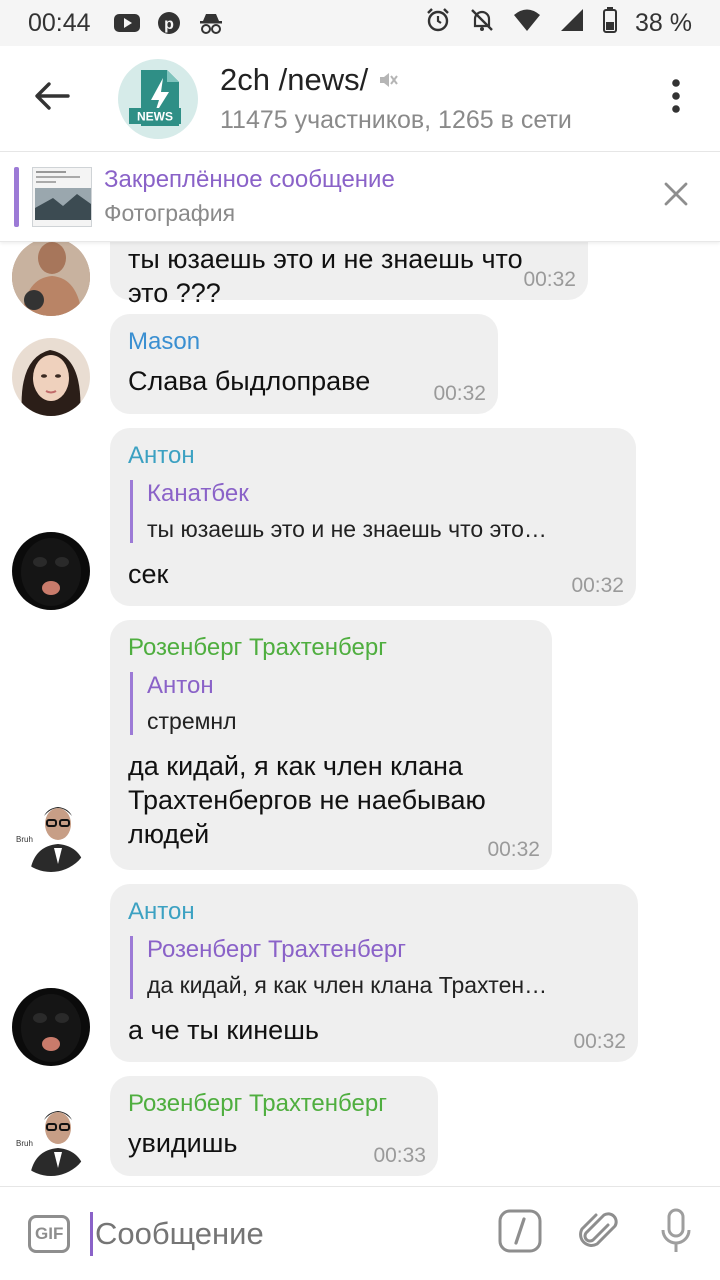 Image resolution: width=720 pixels, height=1280 pixels. I want to click on status-time: 00:44, so click(59, 22).